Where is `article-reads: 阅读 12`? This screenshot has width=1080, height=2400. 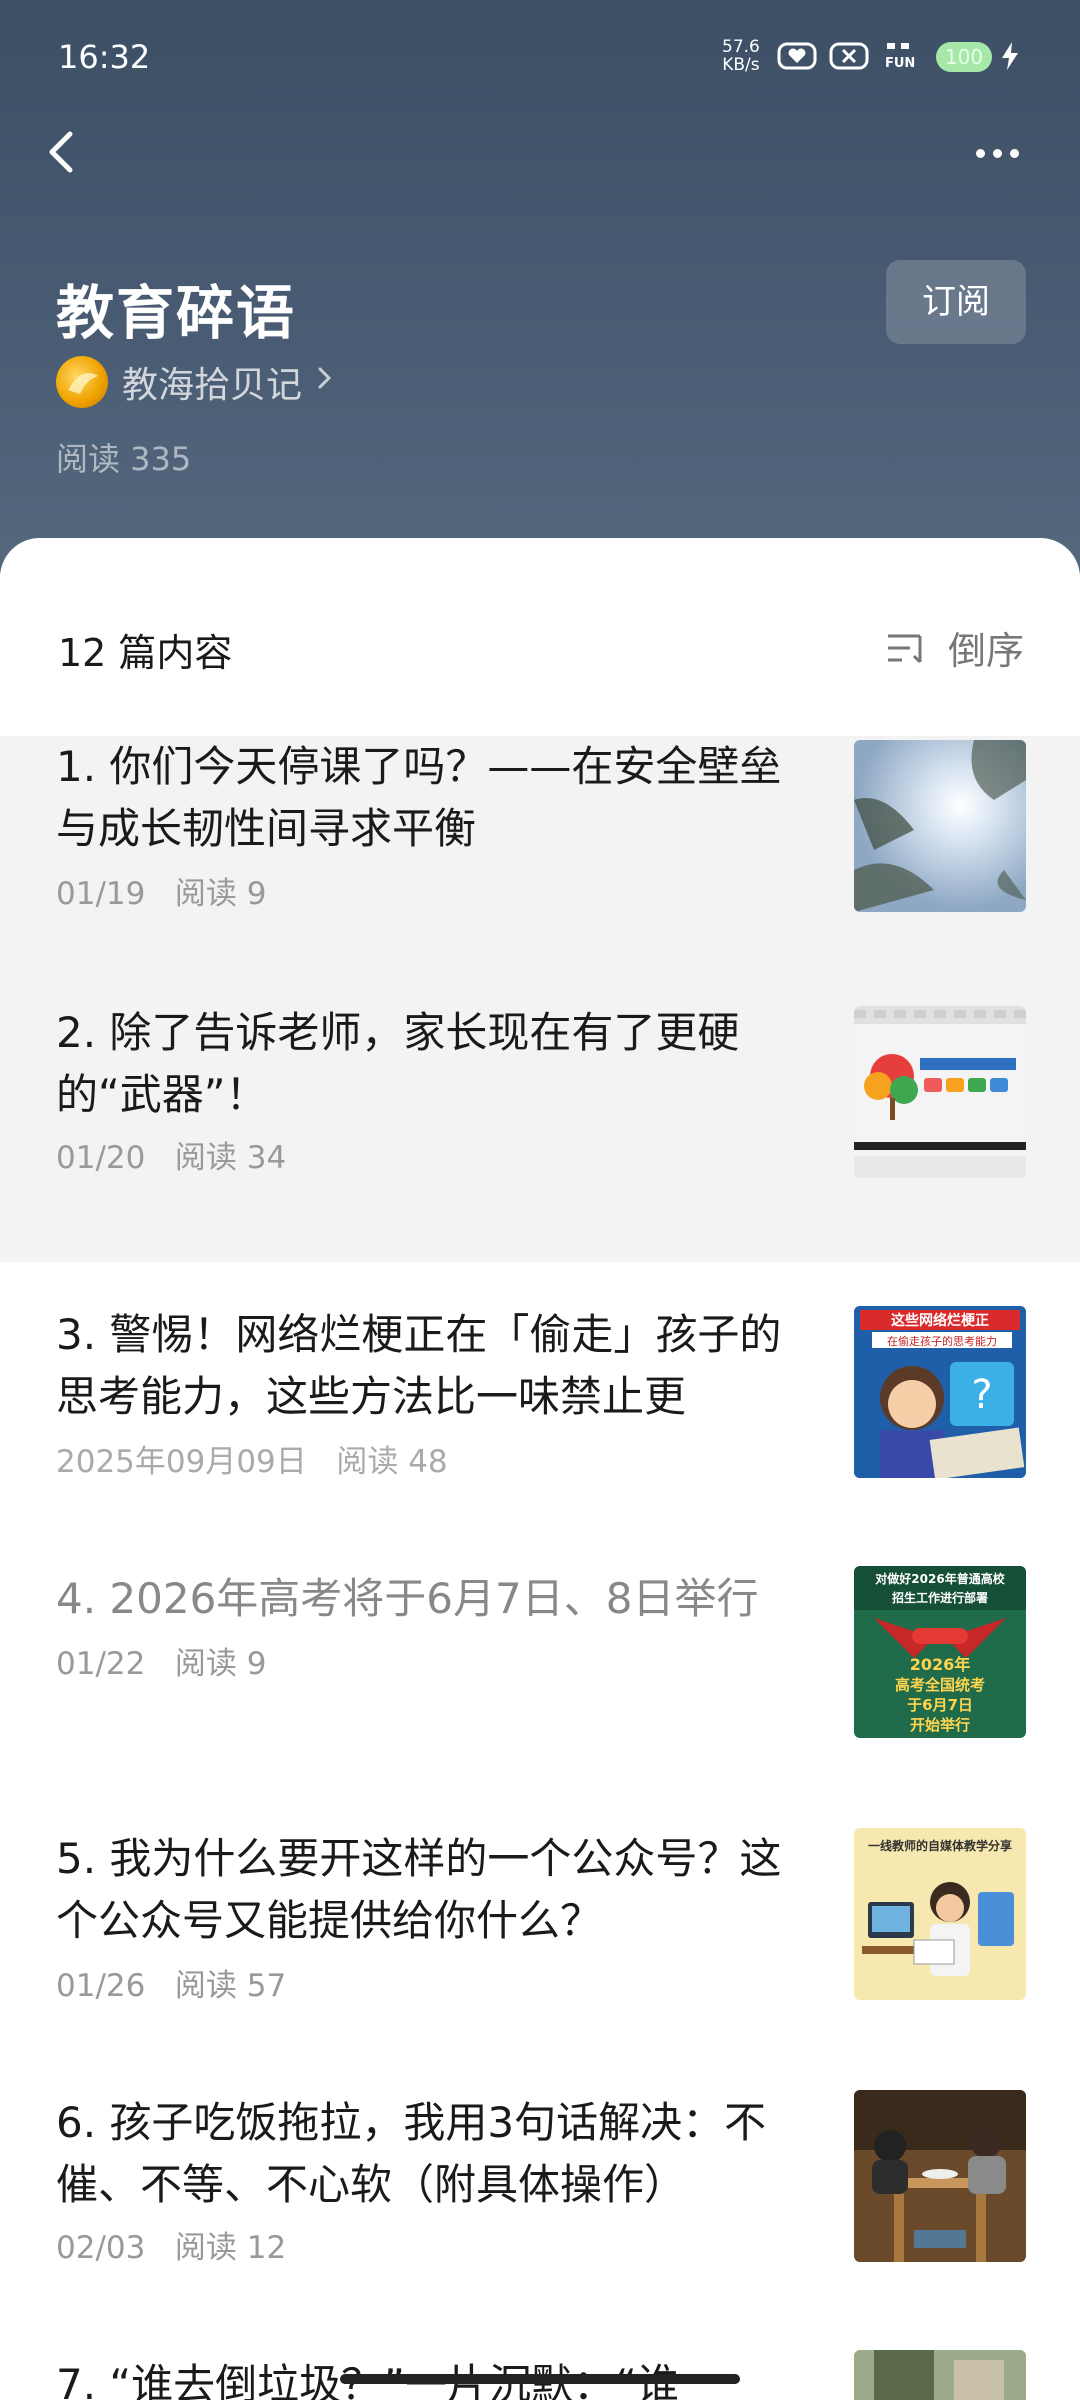
article-reads: 阅读 12 is located at coordinates (230, 2248).